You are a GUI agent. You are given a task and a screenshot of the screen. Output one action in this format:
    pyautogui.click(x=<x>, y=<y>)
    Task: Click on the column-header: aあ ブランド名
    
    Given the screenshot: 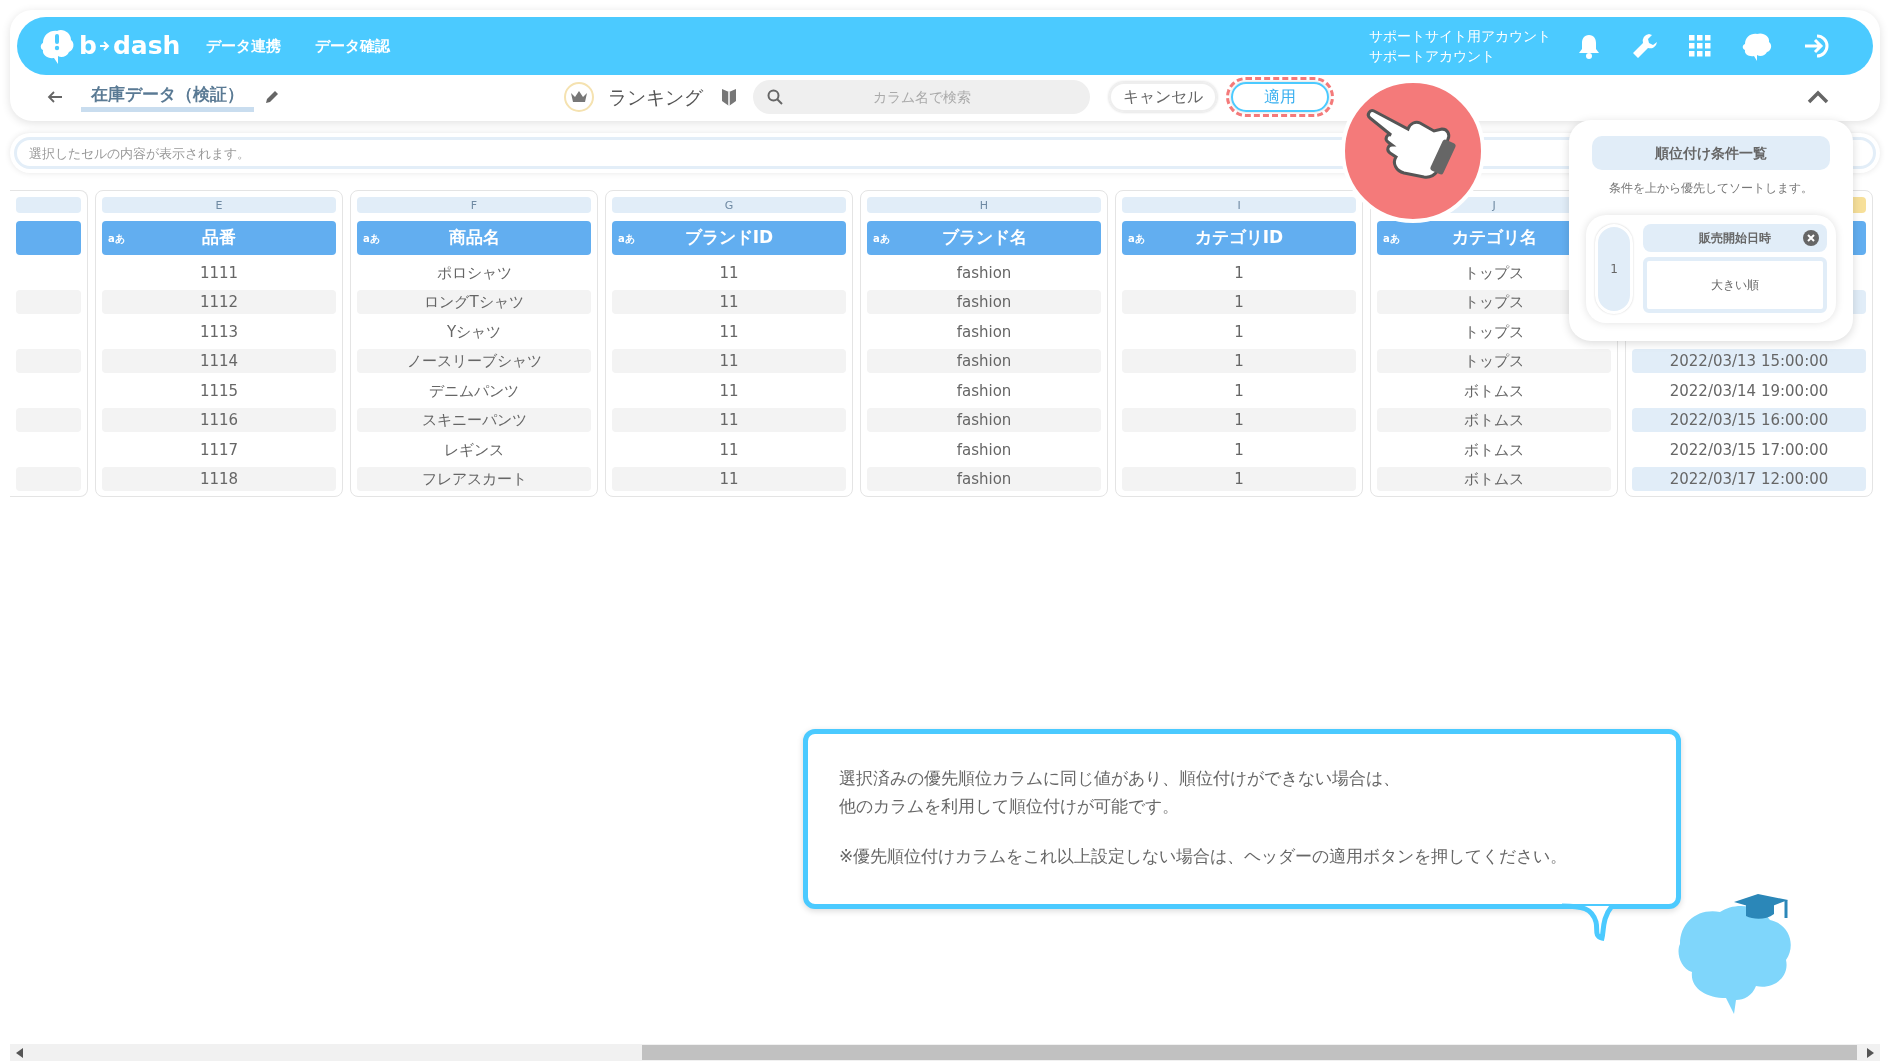 What is the action you would take?
    pyautogui.click(x=984, y=238)
    